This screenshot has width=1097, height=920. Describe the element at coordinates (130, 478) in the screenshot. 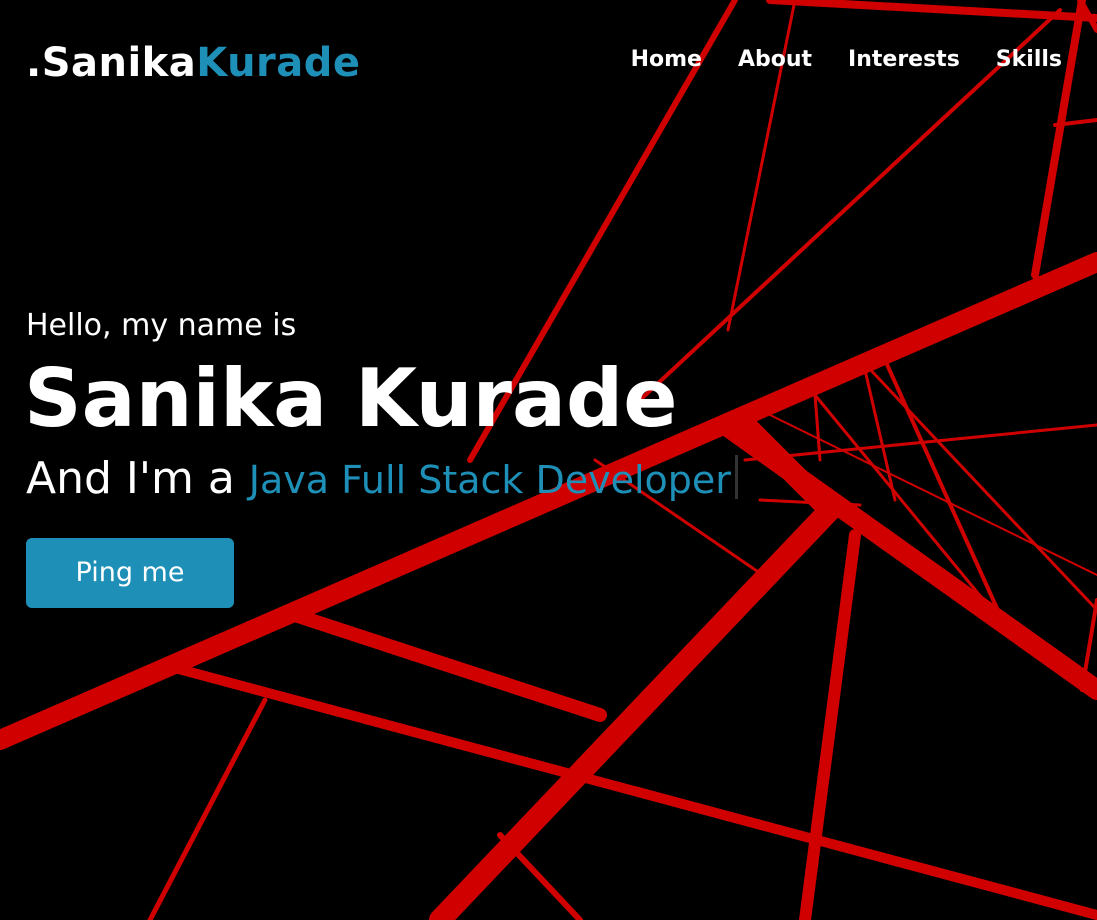

I see `hero-role-prefix: And I'm a` at that location.